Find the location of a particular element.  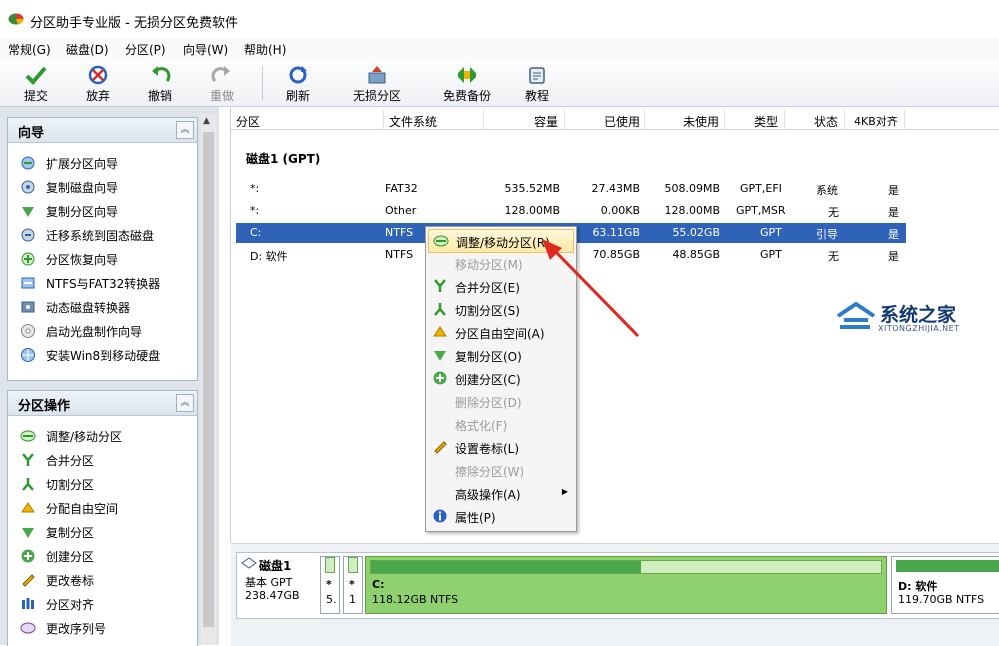

align-icon is located at coordinates (28, 603).